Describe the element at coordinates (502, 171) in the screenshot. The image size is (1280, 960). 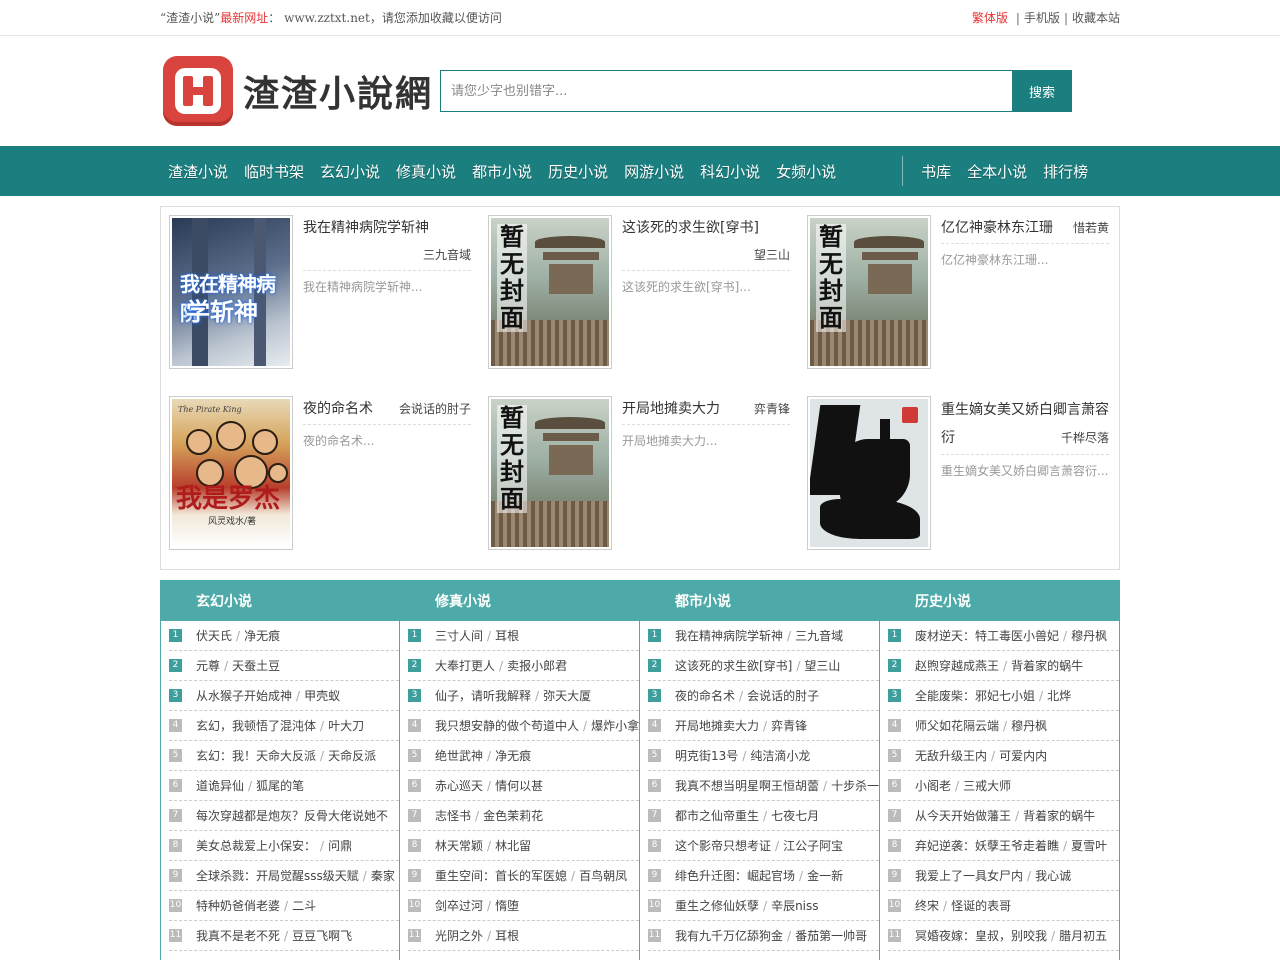
I see `nav-item: 都市小说` at that location.